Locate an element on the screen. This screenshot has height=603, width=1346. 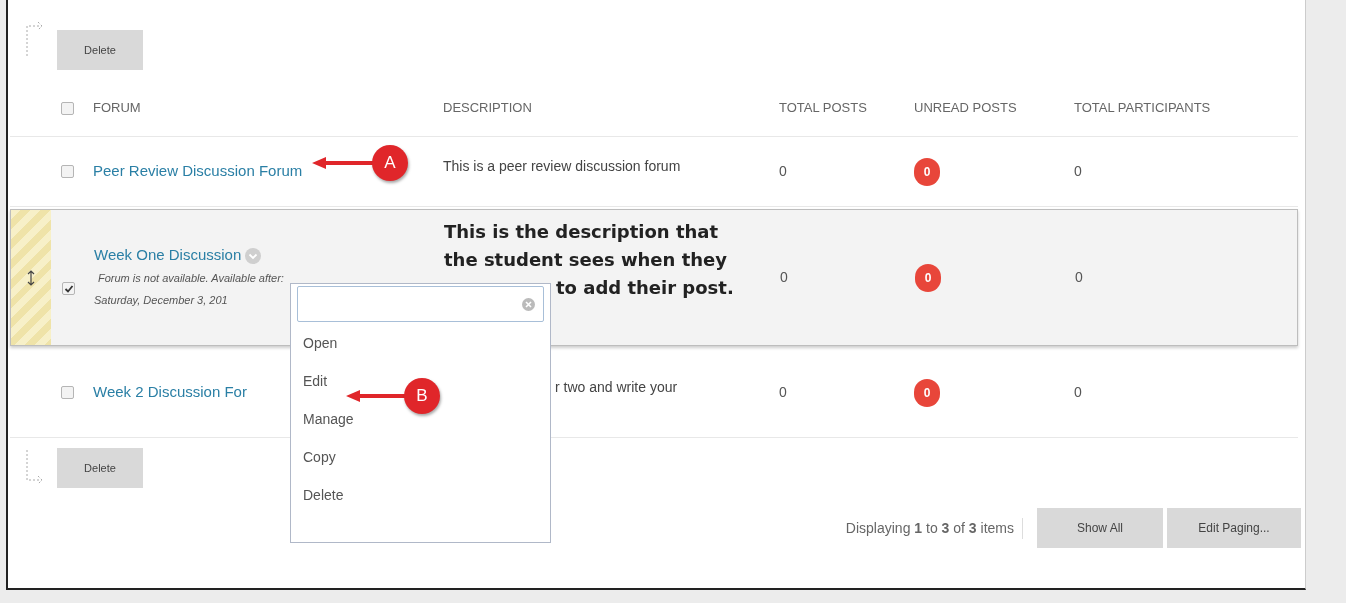
drag-handle-icon is located at coordinates (31, 277).